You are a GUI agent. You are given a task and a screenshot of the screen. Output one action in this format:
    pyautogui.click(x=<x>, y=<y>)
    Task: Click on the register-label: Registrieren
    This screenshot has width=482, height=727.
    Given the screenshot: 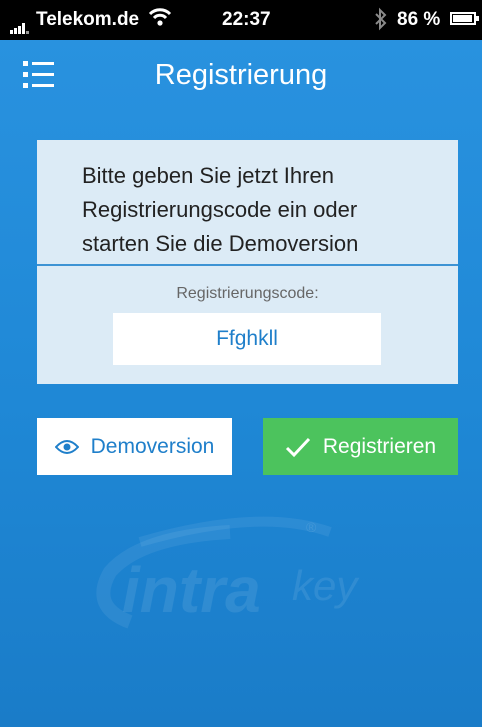 What is the action you would take?
    pyautogui.click(x=379, y=446)
    